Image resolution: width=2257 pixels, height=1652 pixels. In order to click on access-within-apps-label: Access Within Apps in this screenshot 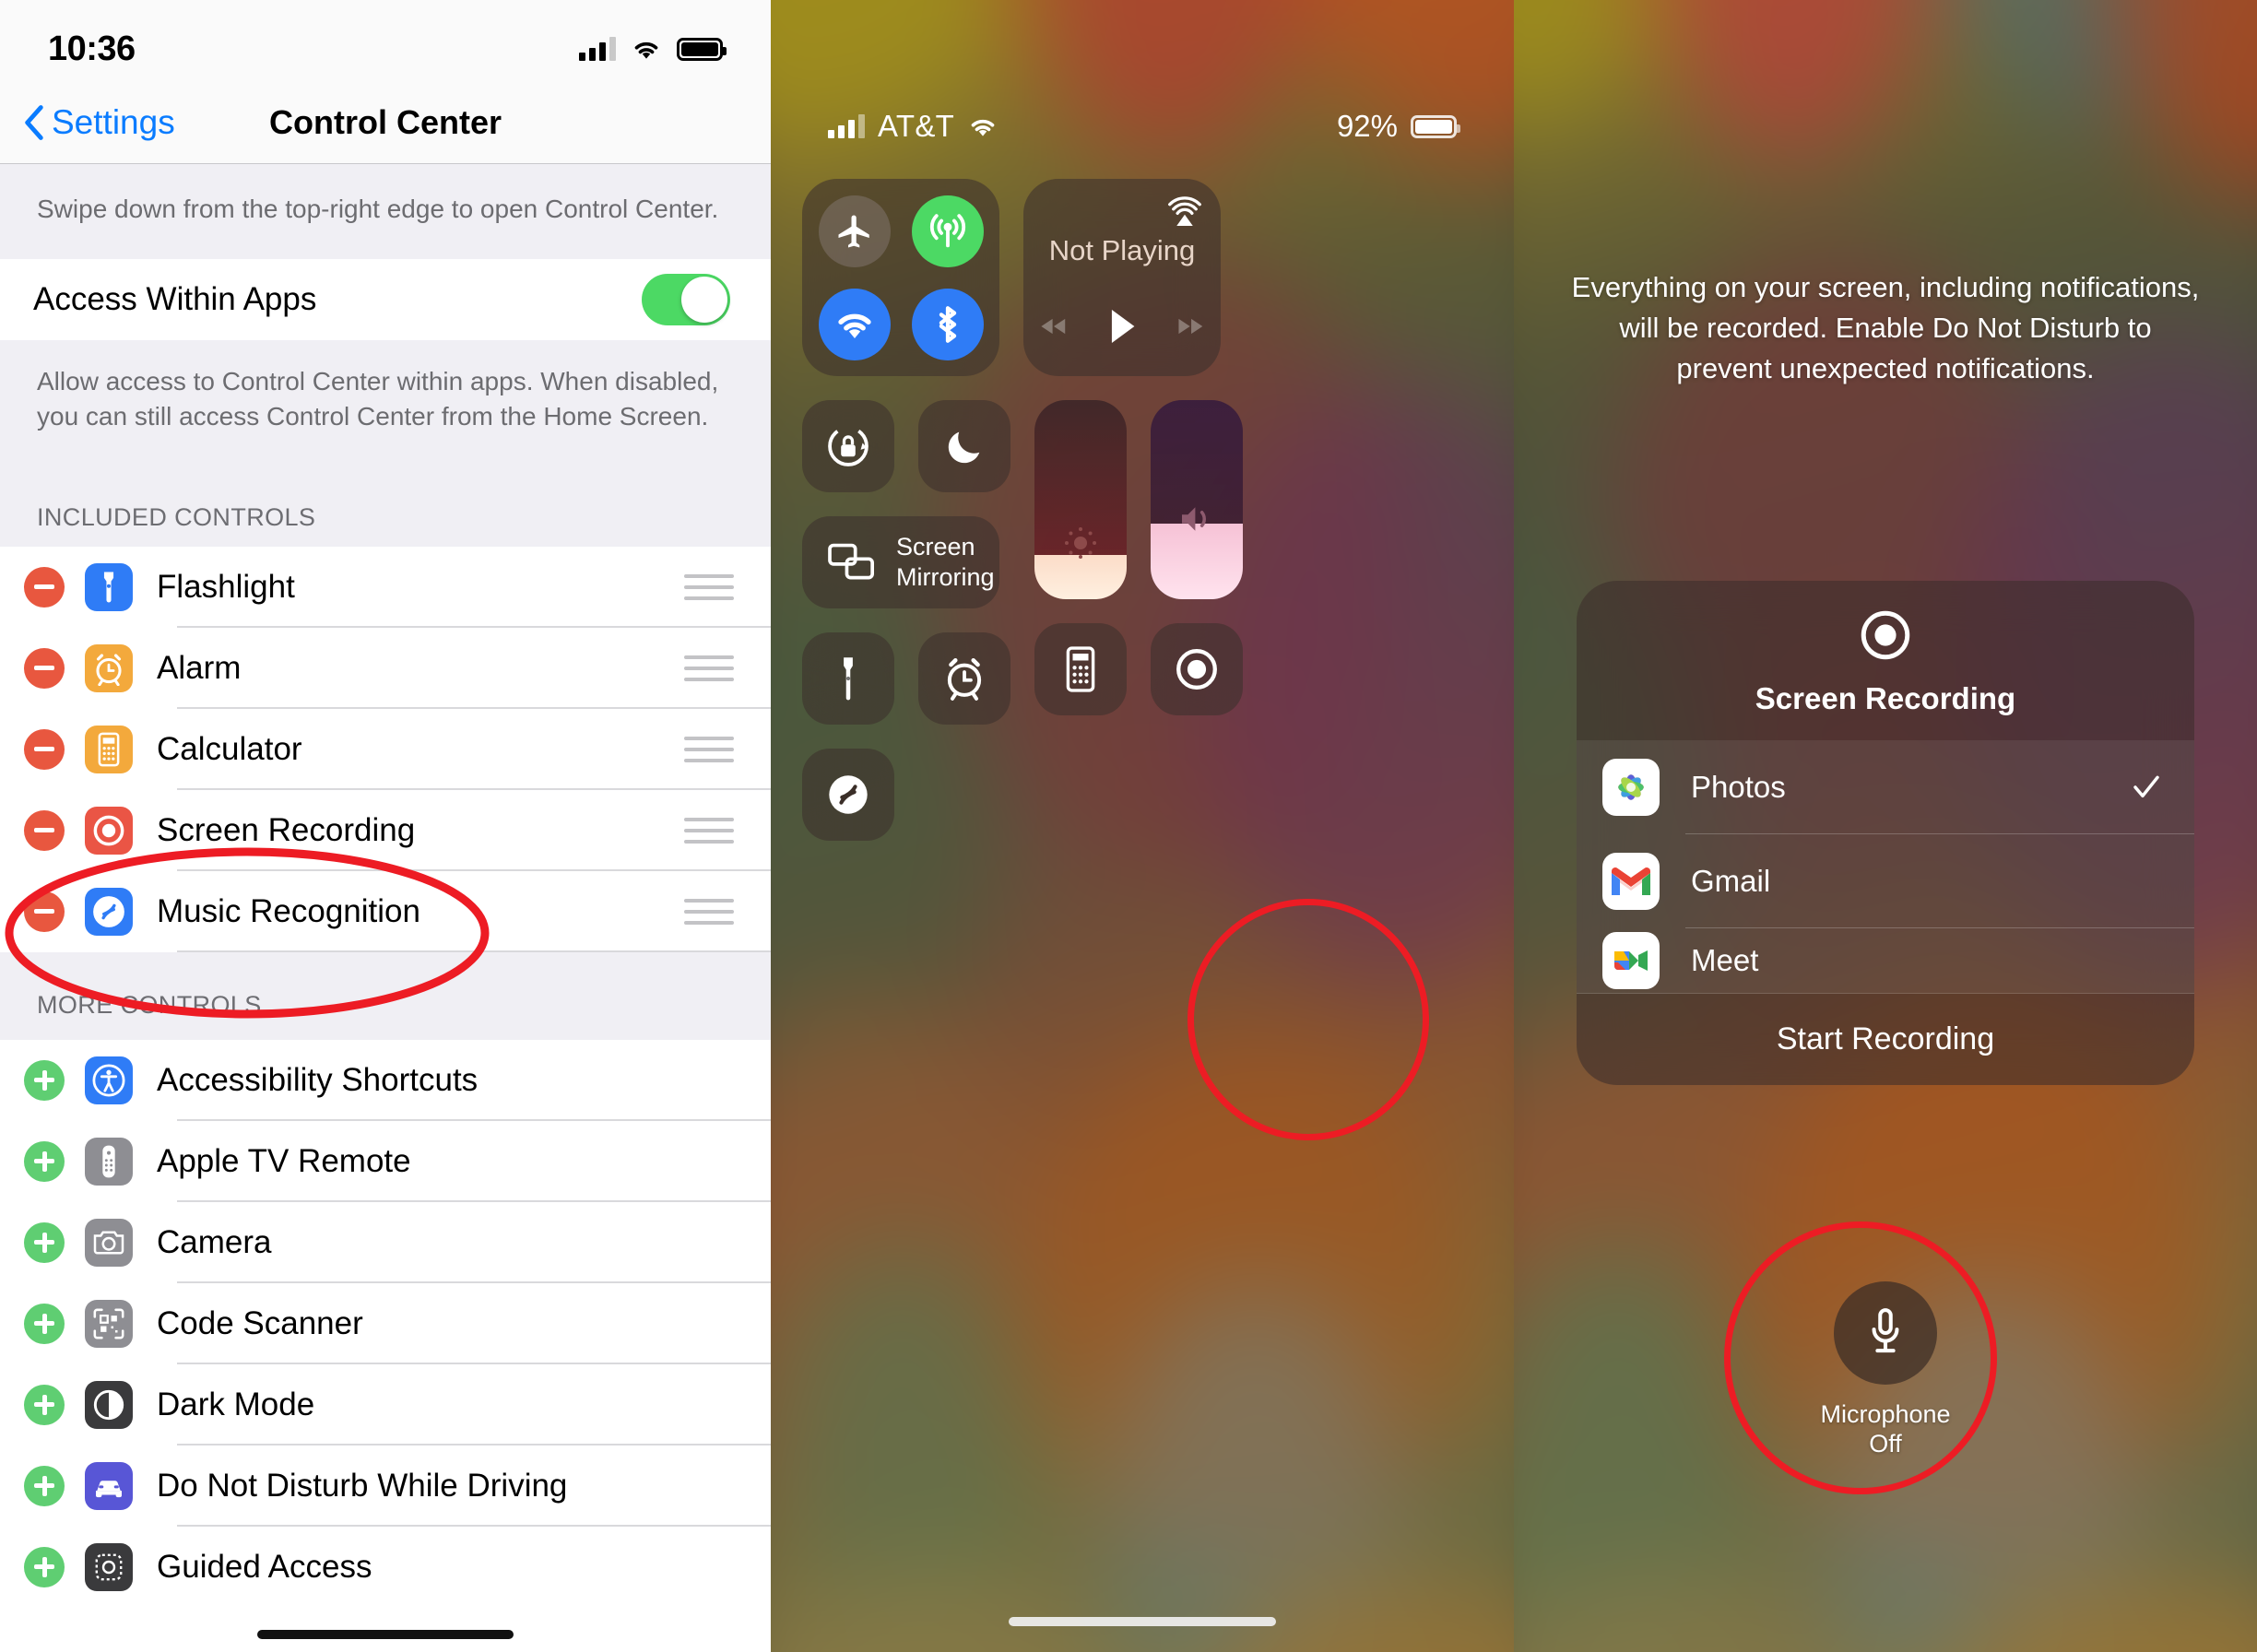, I will do `click(175, 298)`.